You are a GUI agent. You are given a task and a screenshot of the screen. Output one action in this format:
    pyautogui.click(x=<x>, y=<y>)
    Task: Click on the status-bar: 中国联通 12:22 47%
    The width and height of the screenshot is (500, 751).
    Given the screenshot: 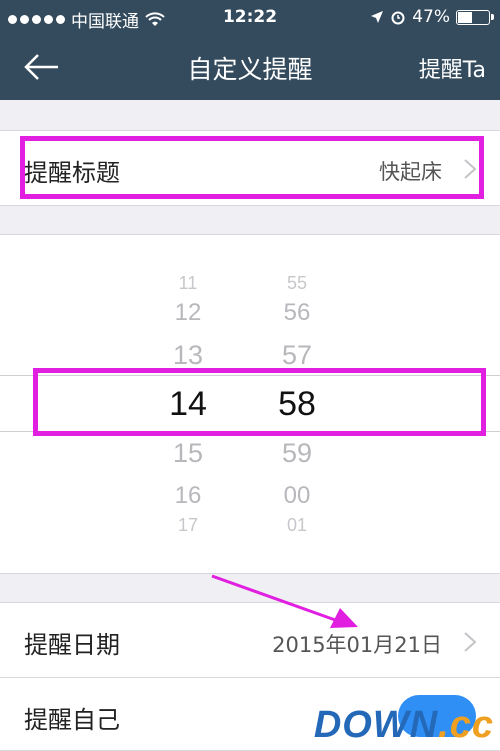 What is the action you would take?
    pyautogui.click(x=250, y=17)
    